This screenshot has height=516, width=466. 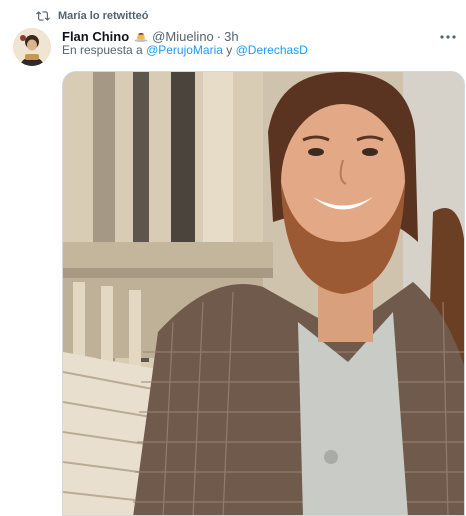 I want to click on retweet-context: María lo retwitteó, so click(x=92, y=16).